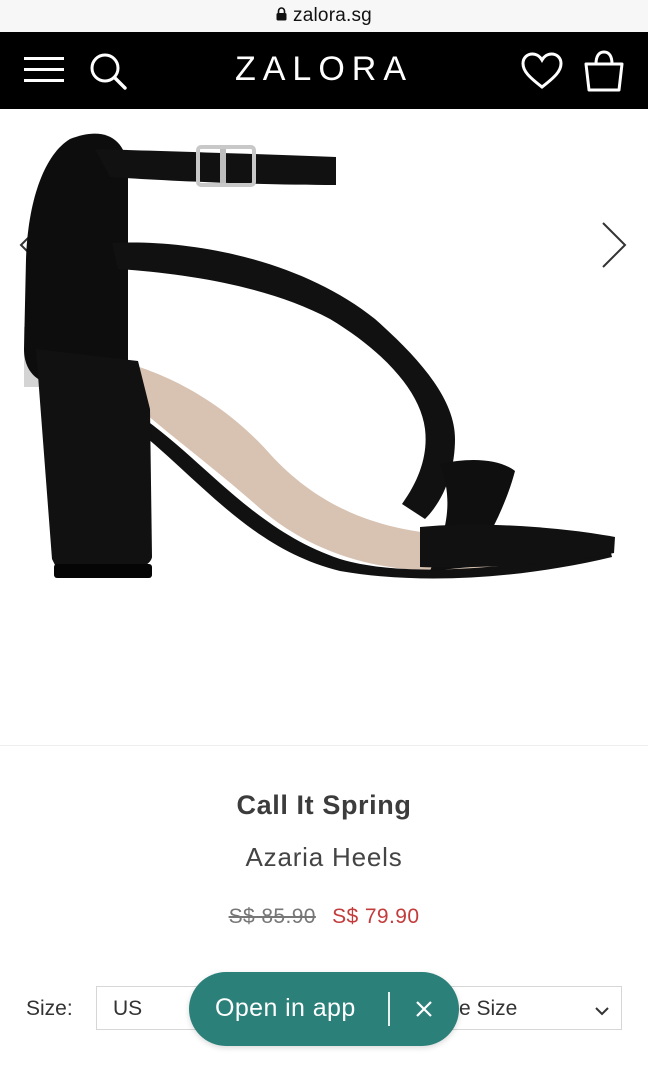 The height and width of the screenshot is (1080, 648). I want to click on divider, so click(389, 1009).